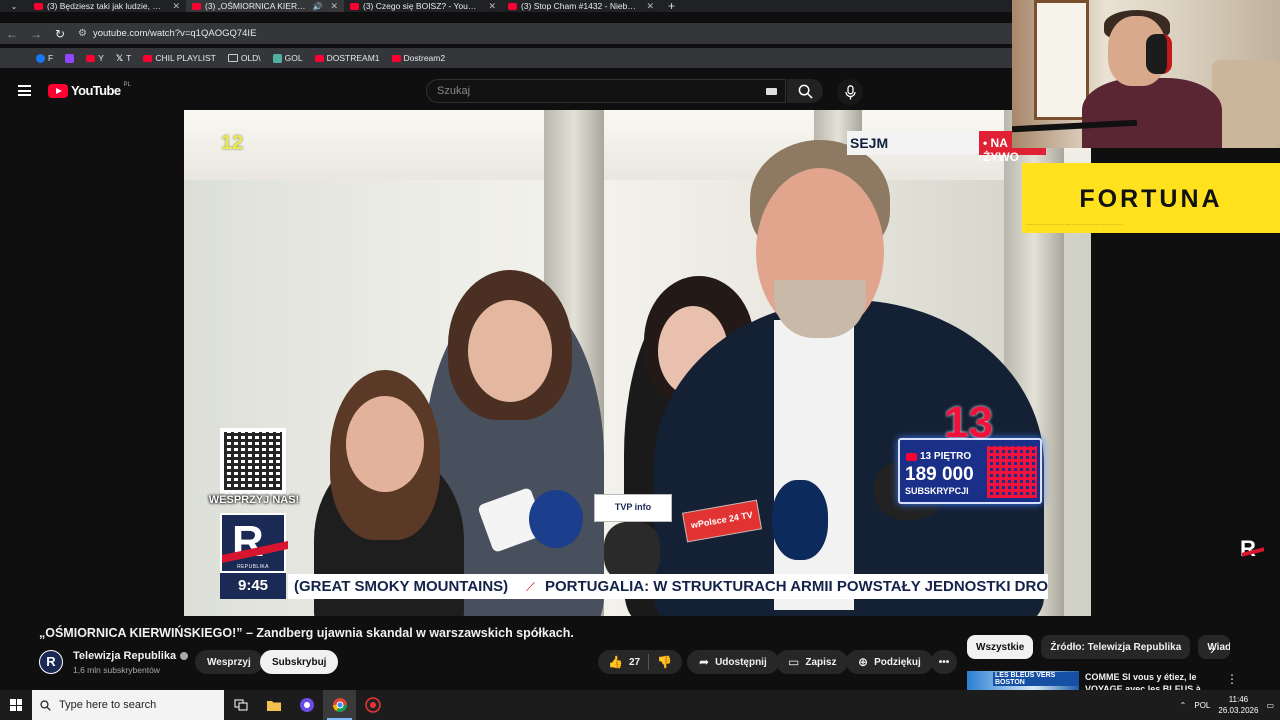 The height and width of the screenshot is (720, 1280). I want to click on gol-icon, so click(277, 58).